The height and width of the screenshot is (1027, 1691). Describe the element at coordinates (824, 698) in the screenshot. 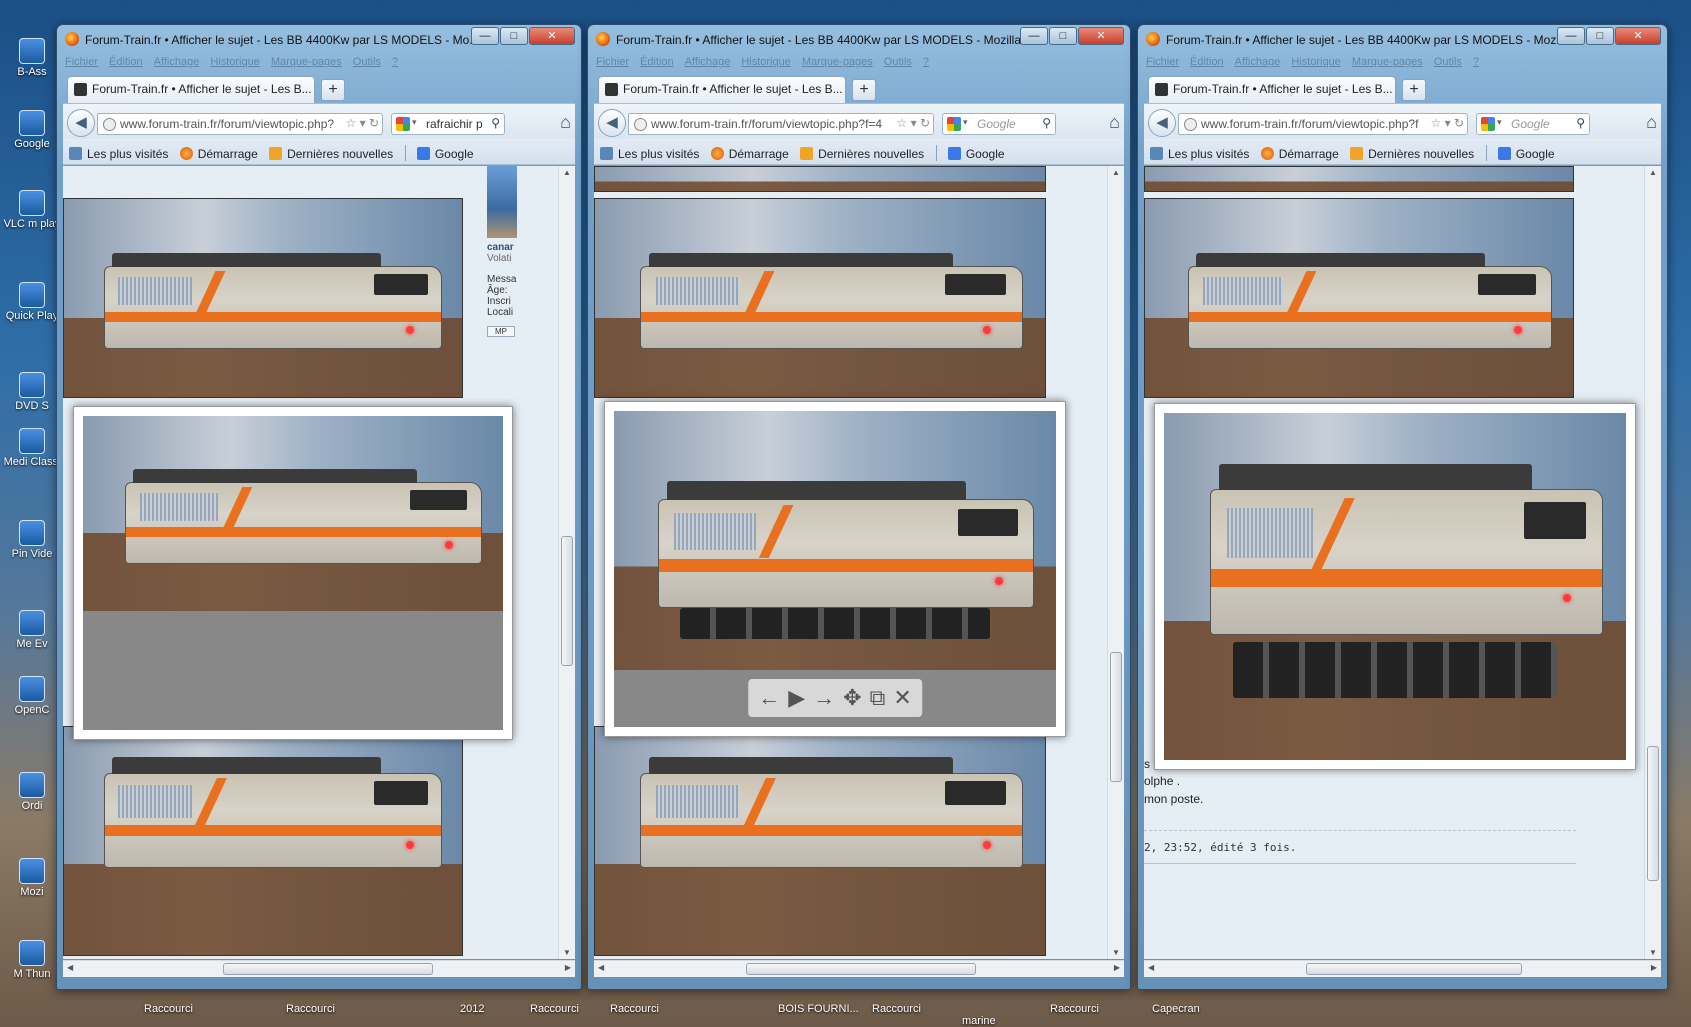

I see `arrow-right-icon: →` at that location.